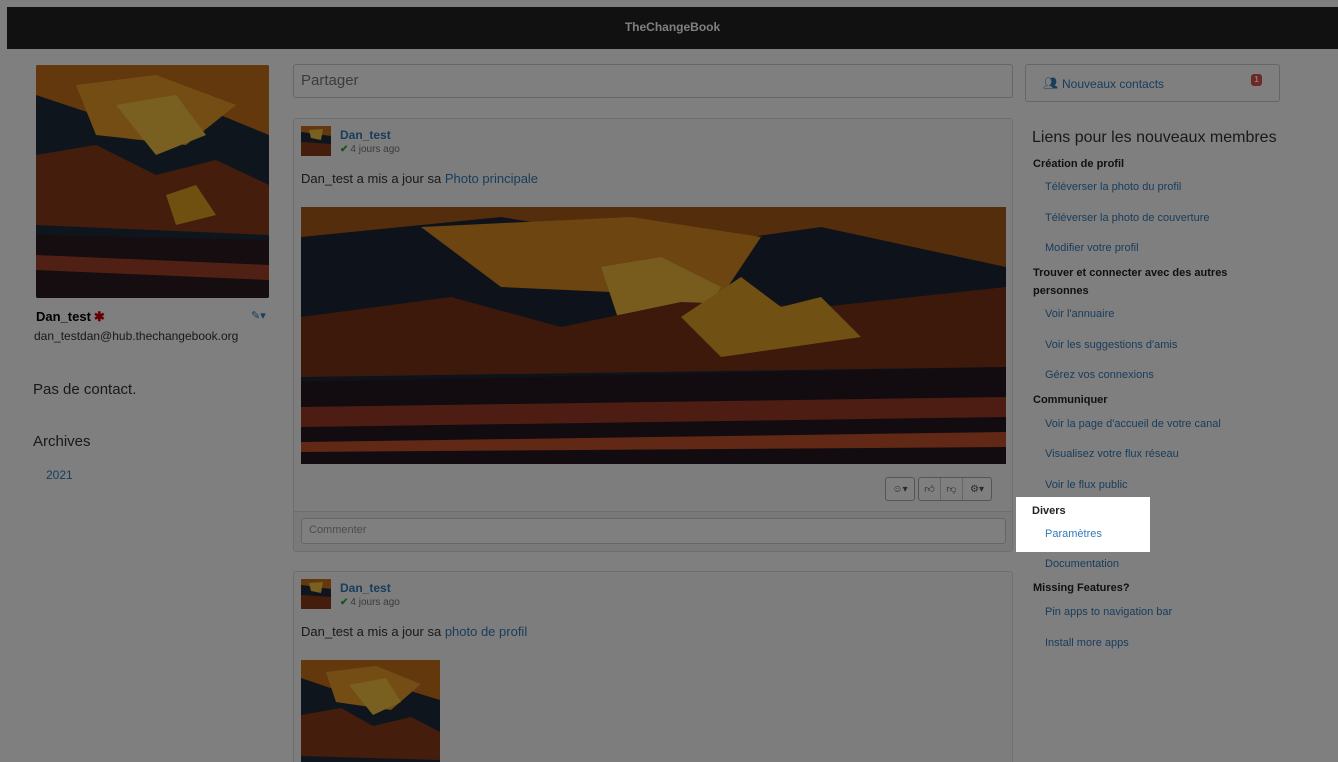  I want to click on smiley-icon: ☺▾, so click(900, 489).